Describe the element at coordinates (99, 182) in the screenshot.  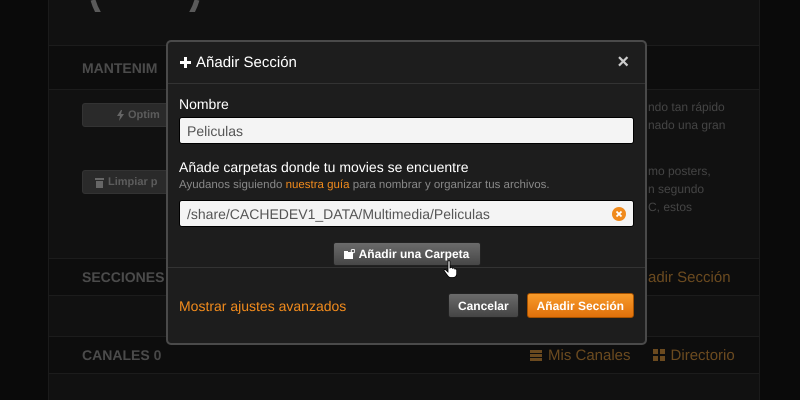
I see `trash-icon` at that location.